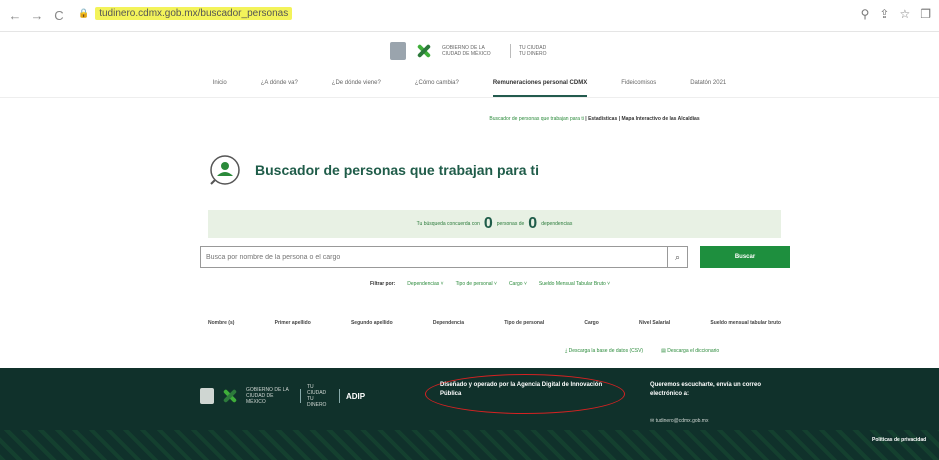 This screenshot has height=460, width=939. What do you see at coordinates (574, 284) in the screenshot?
I see `filter-sueldo: Sueldo Mensual Tabular Bruto ˅` at bounding box center [574, 284].